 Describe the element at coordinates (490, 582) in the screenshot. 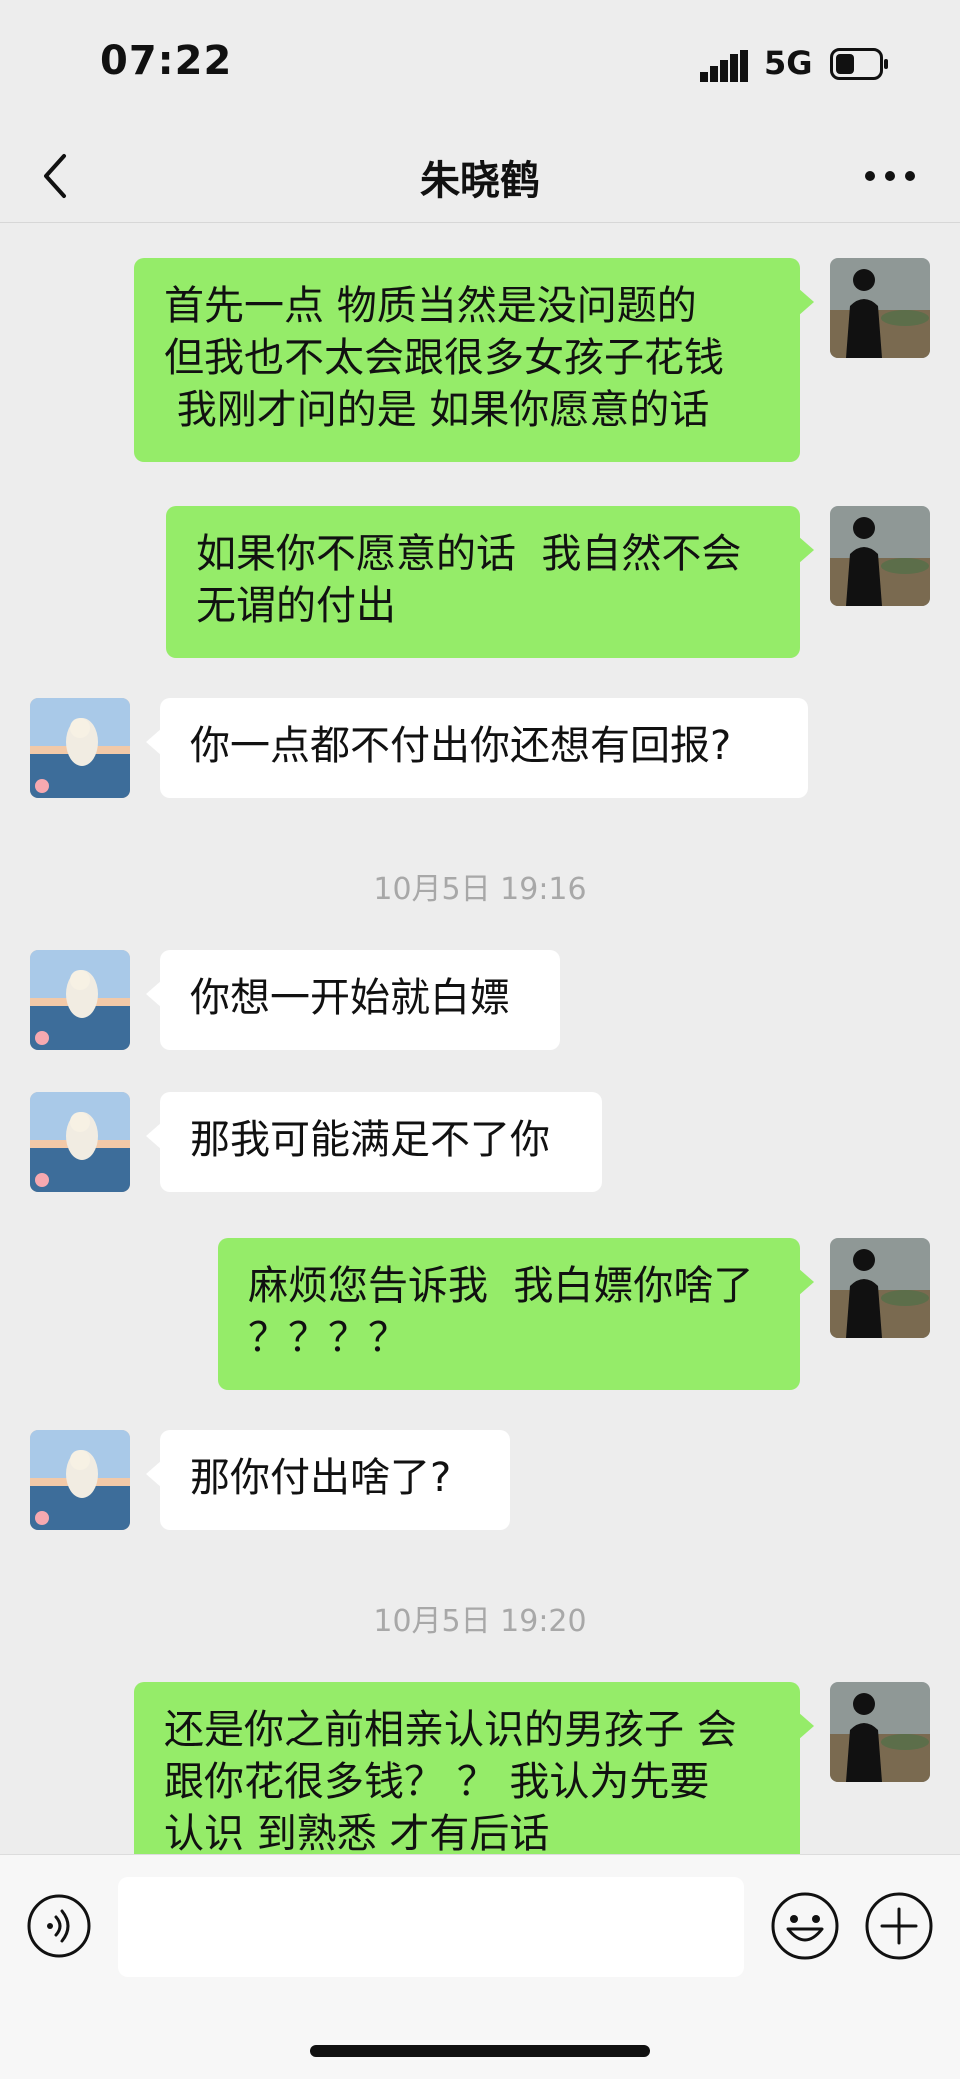

I see `message-bubble-sent: 如果你不愿意的话 我自然不会 无谓的付出` at that location.